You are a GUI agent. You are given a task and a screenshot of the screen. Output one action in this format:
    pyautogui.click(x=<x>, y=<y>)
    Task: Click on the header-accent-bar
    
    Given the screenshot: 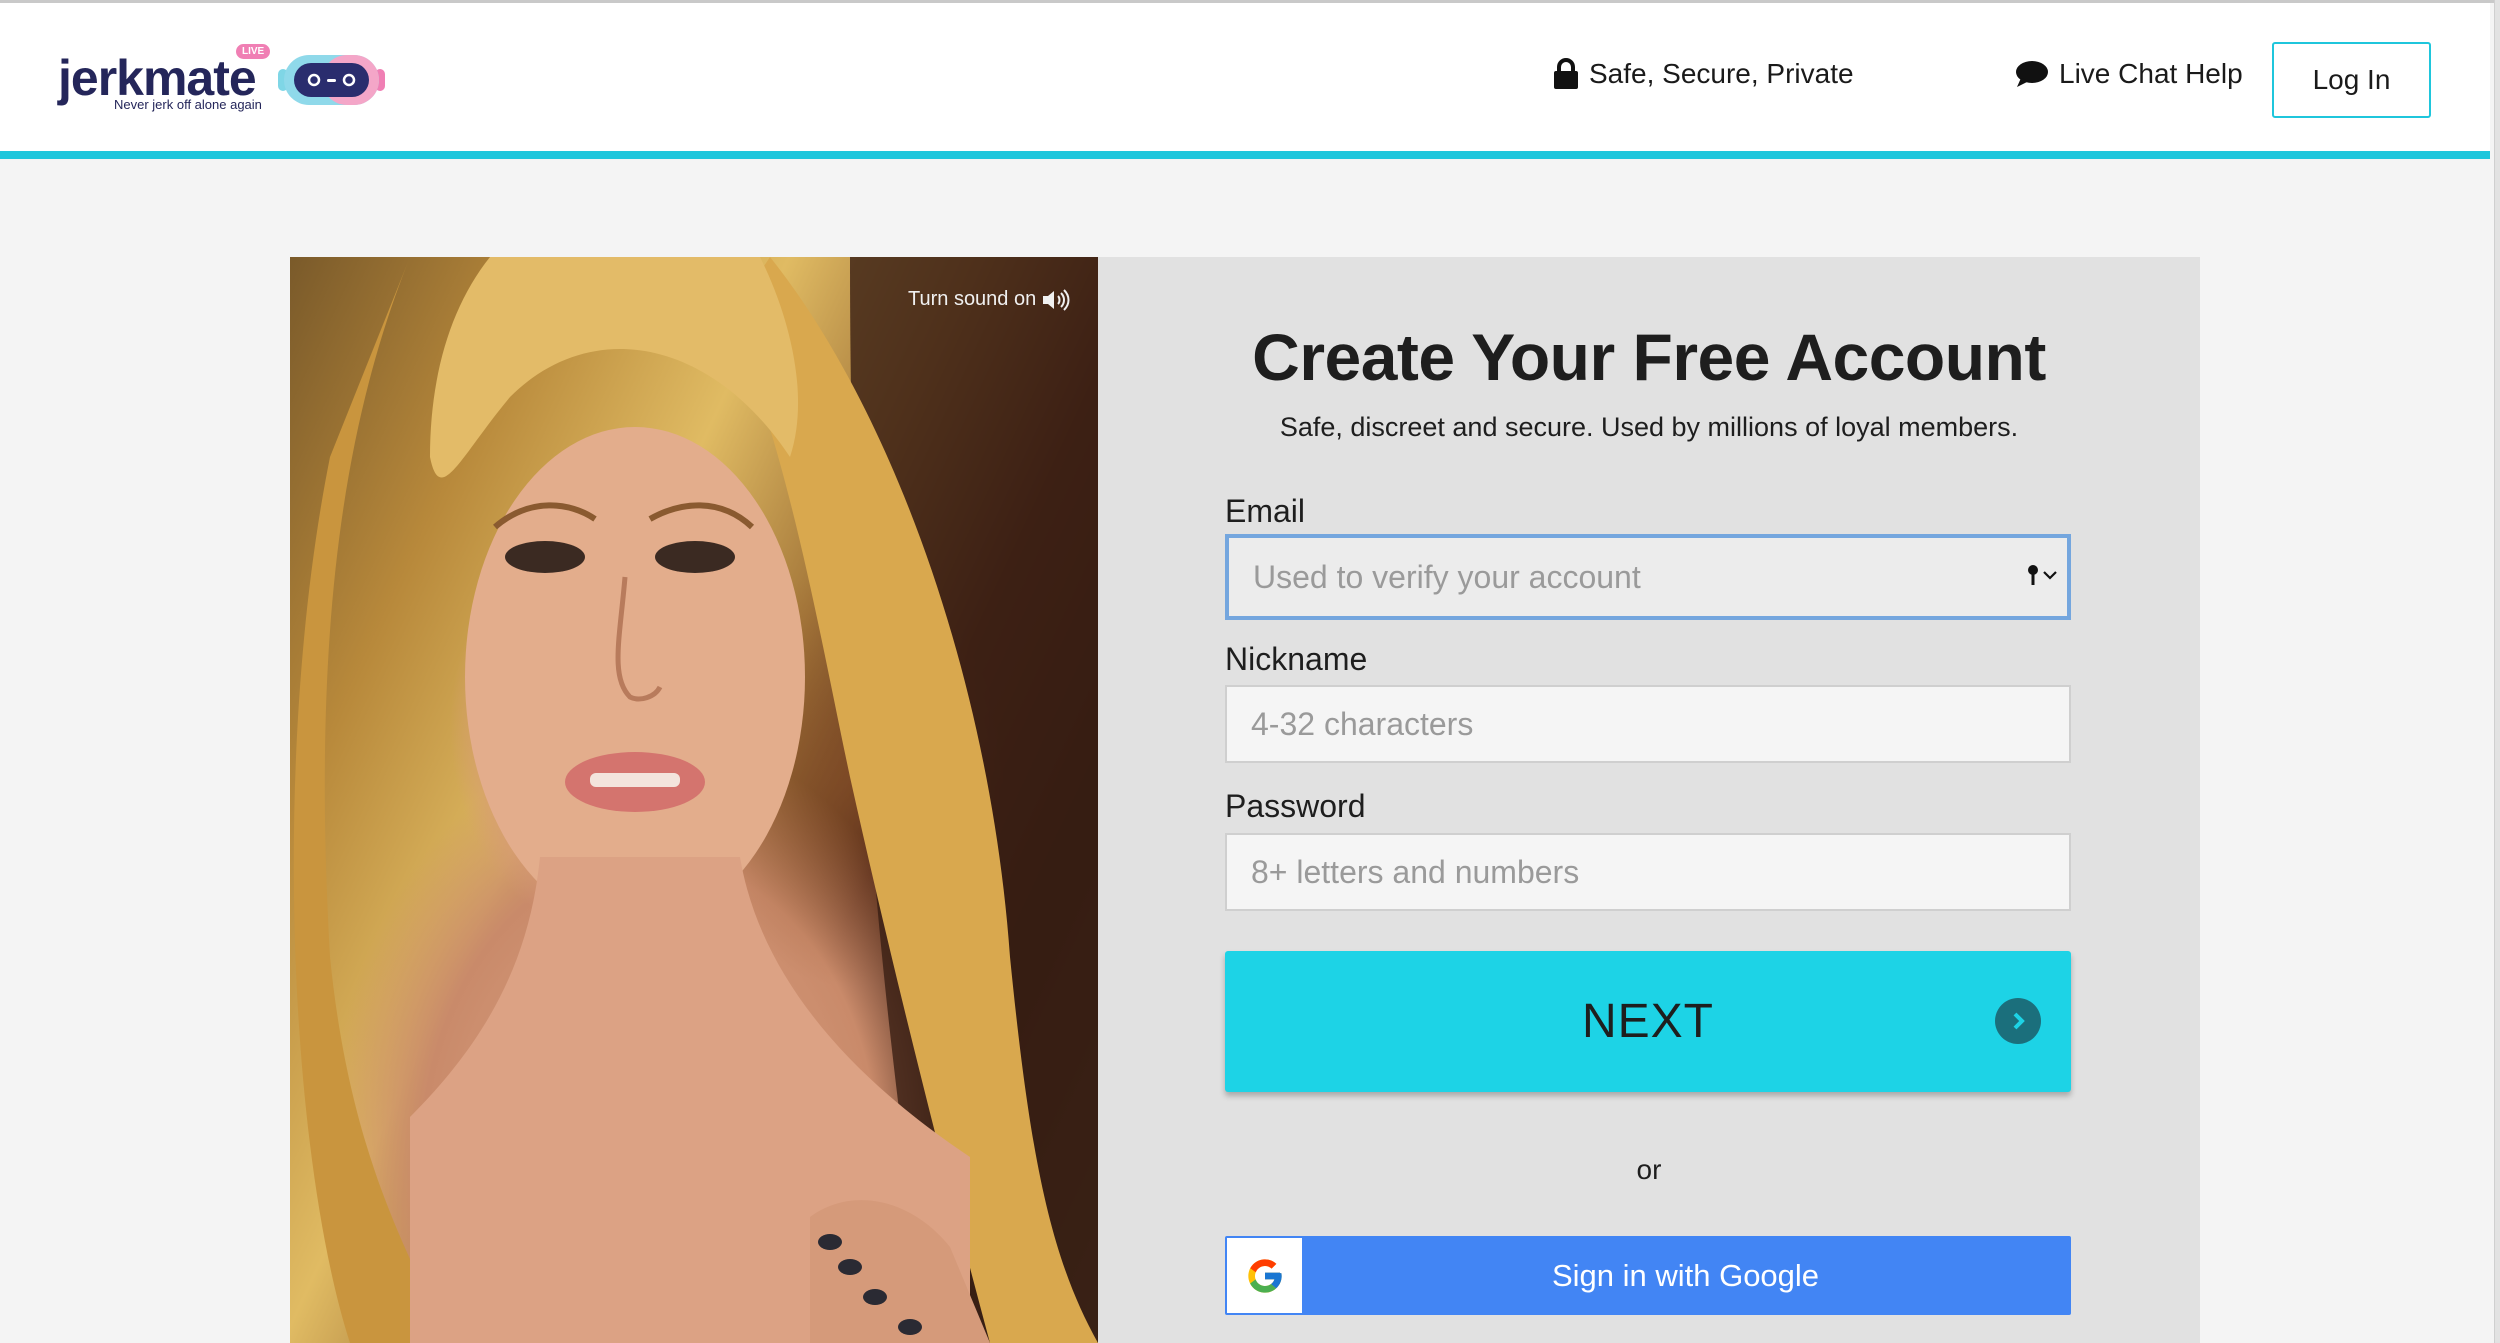 What is the action you would take?
    pyautogui.click(x=1245, y=155)
    